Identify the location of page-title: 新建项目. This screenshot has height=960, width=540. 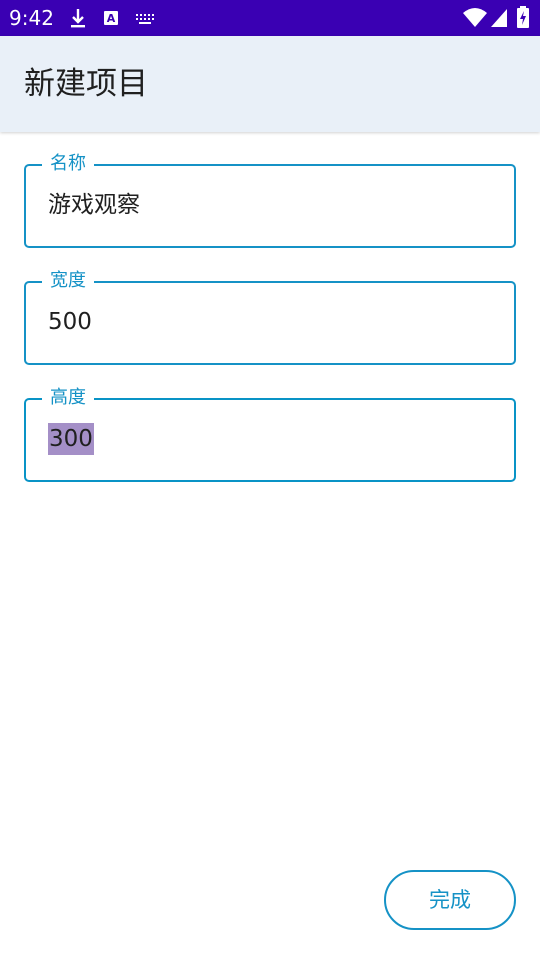
(86, 84).